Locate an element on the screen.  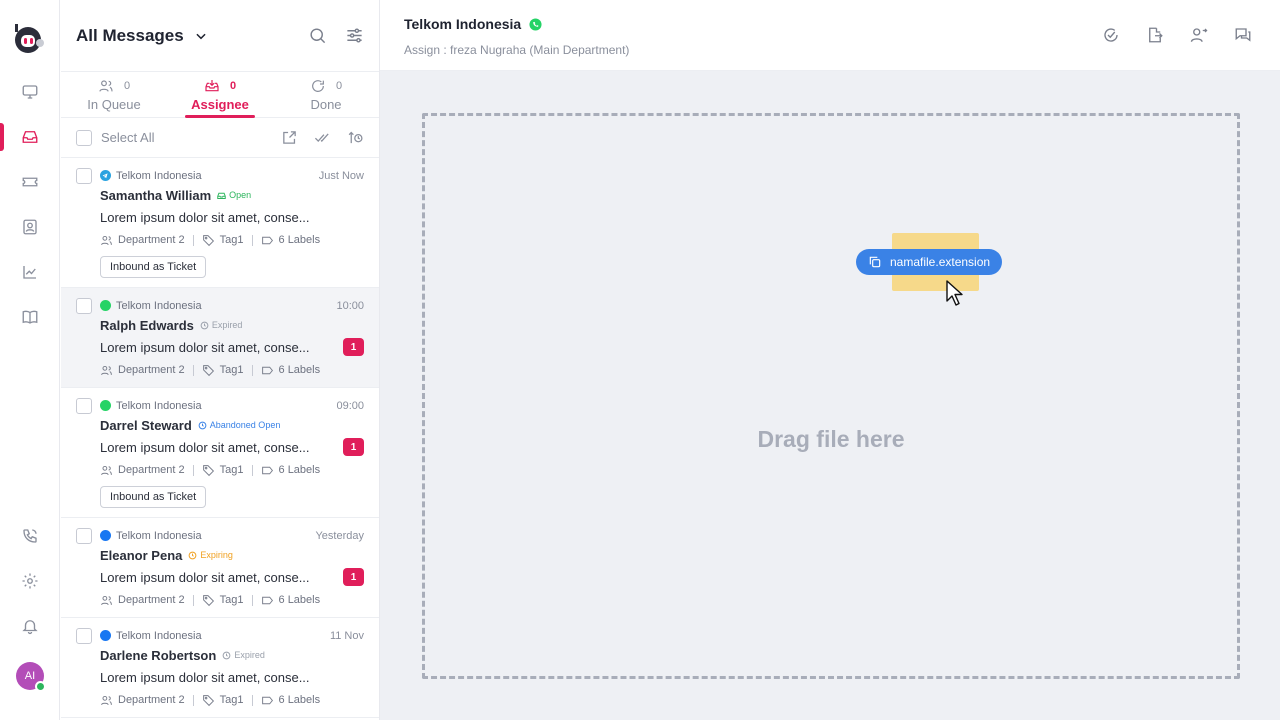
item-time: Yesterday is located at coordinates (339, 535).